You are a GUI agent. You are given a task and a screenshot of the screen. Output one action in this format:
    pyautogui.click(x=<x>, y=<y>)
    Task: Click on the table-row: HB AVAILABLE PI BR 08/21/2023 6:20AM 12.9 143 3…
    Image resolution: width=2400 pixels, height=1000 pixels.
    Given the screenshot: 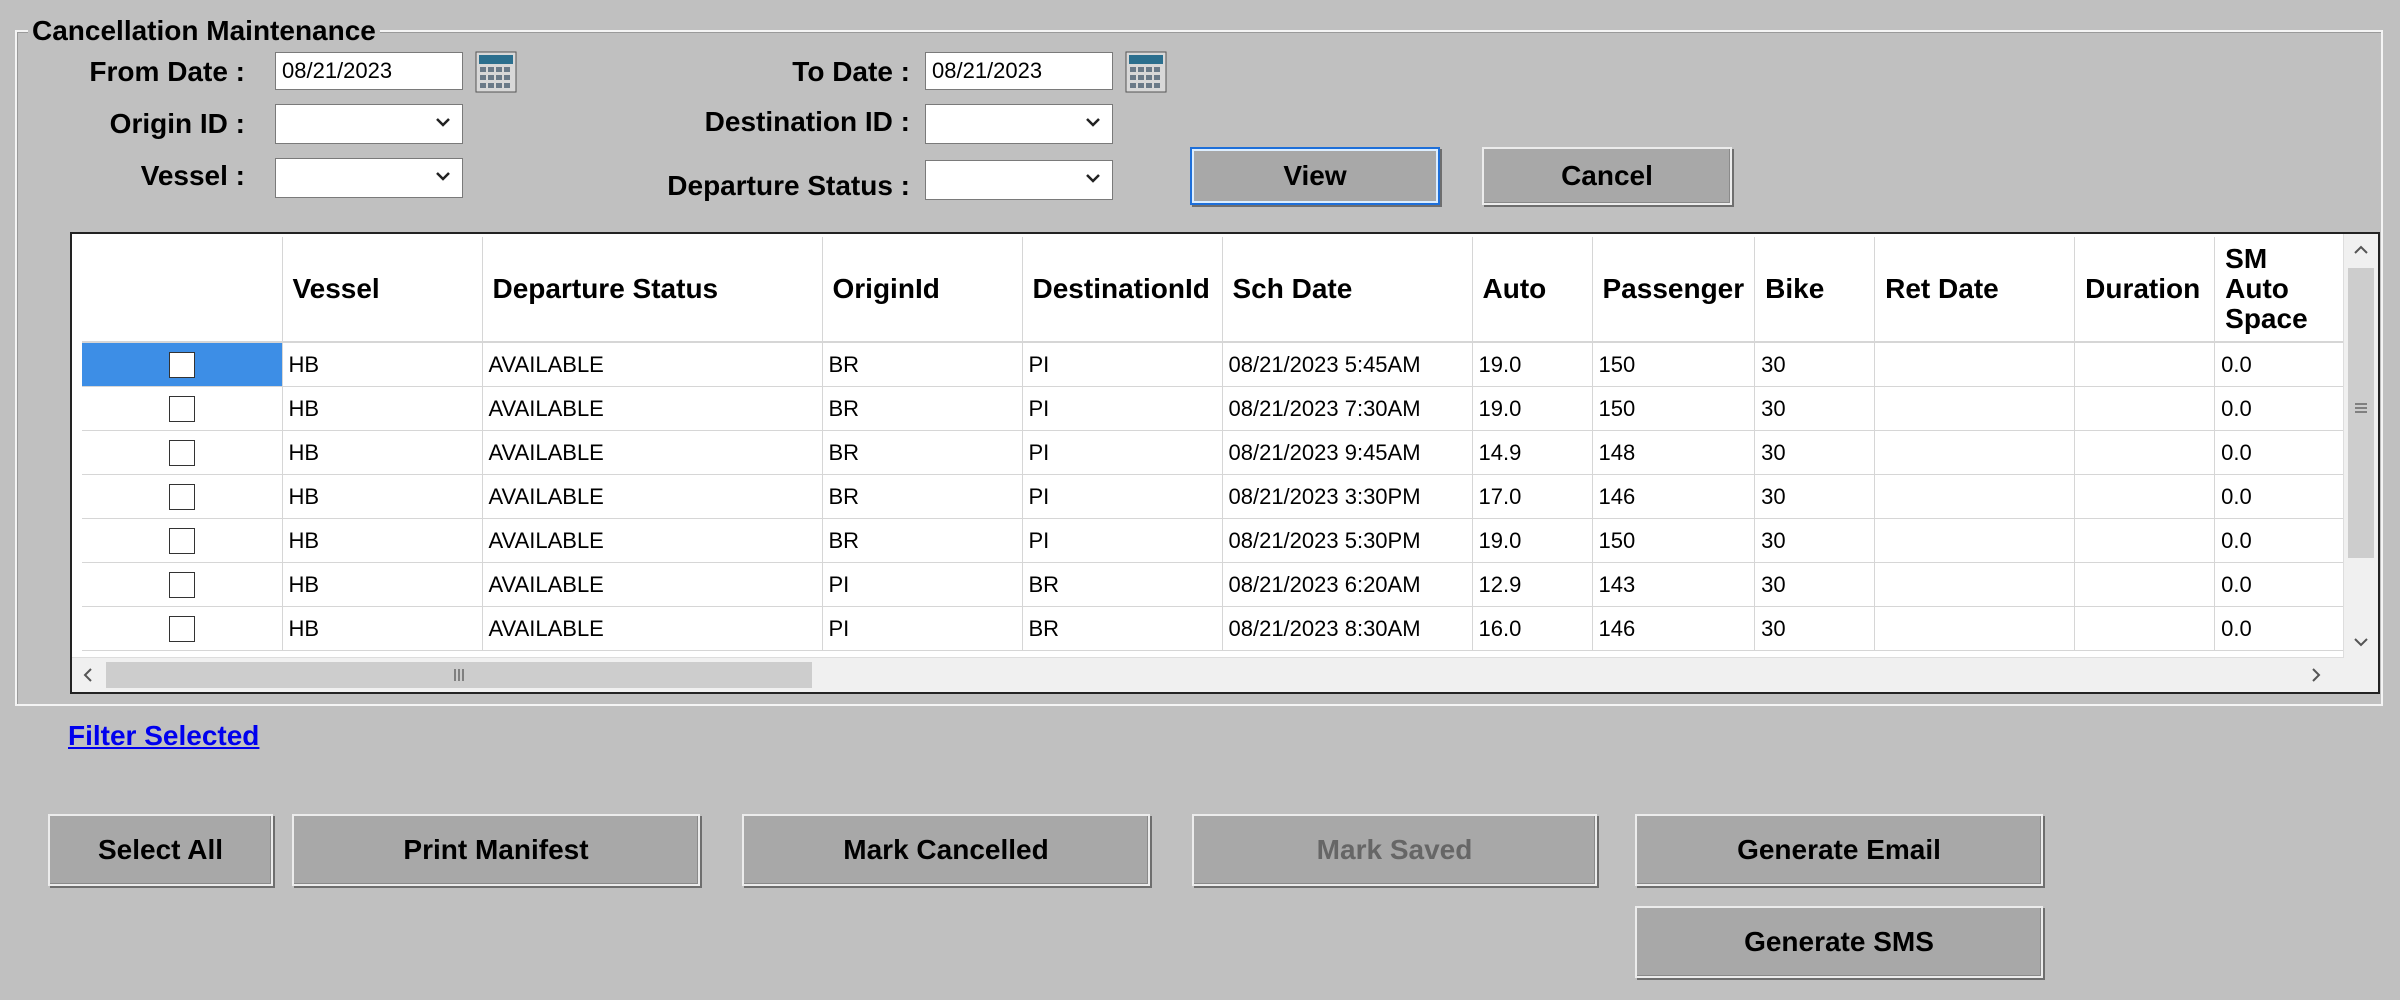 What is the action you would take?
    pyautogui.click(x=1214, y=584)
    